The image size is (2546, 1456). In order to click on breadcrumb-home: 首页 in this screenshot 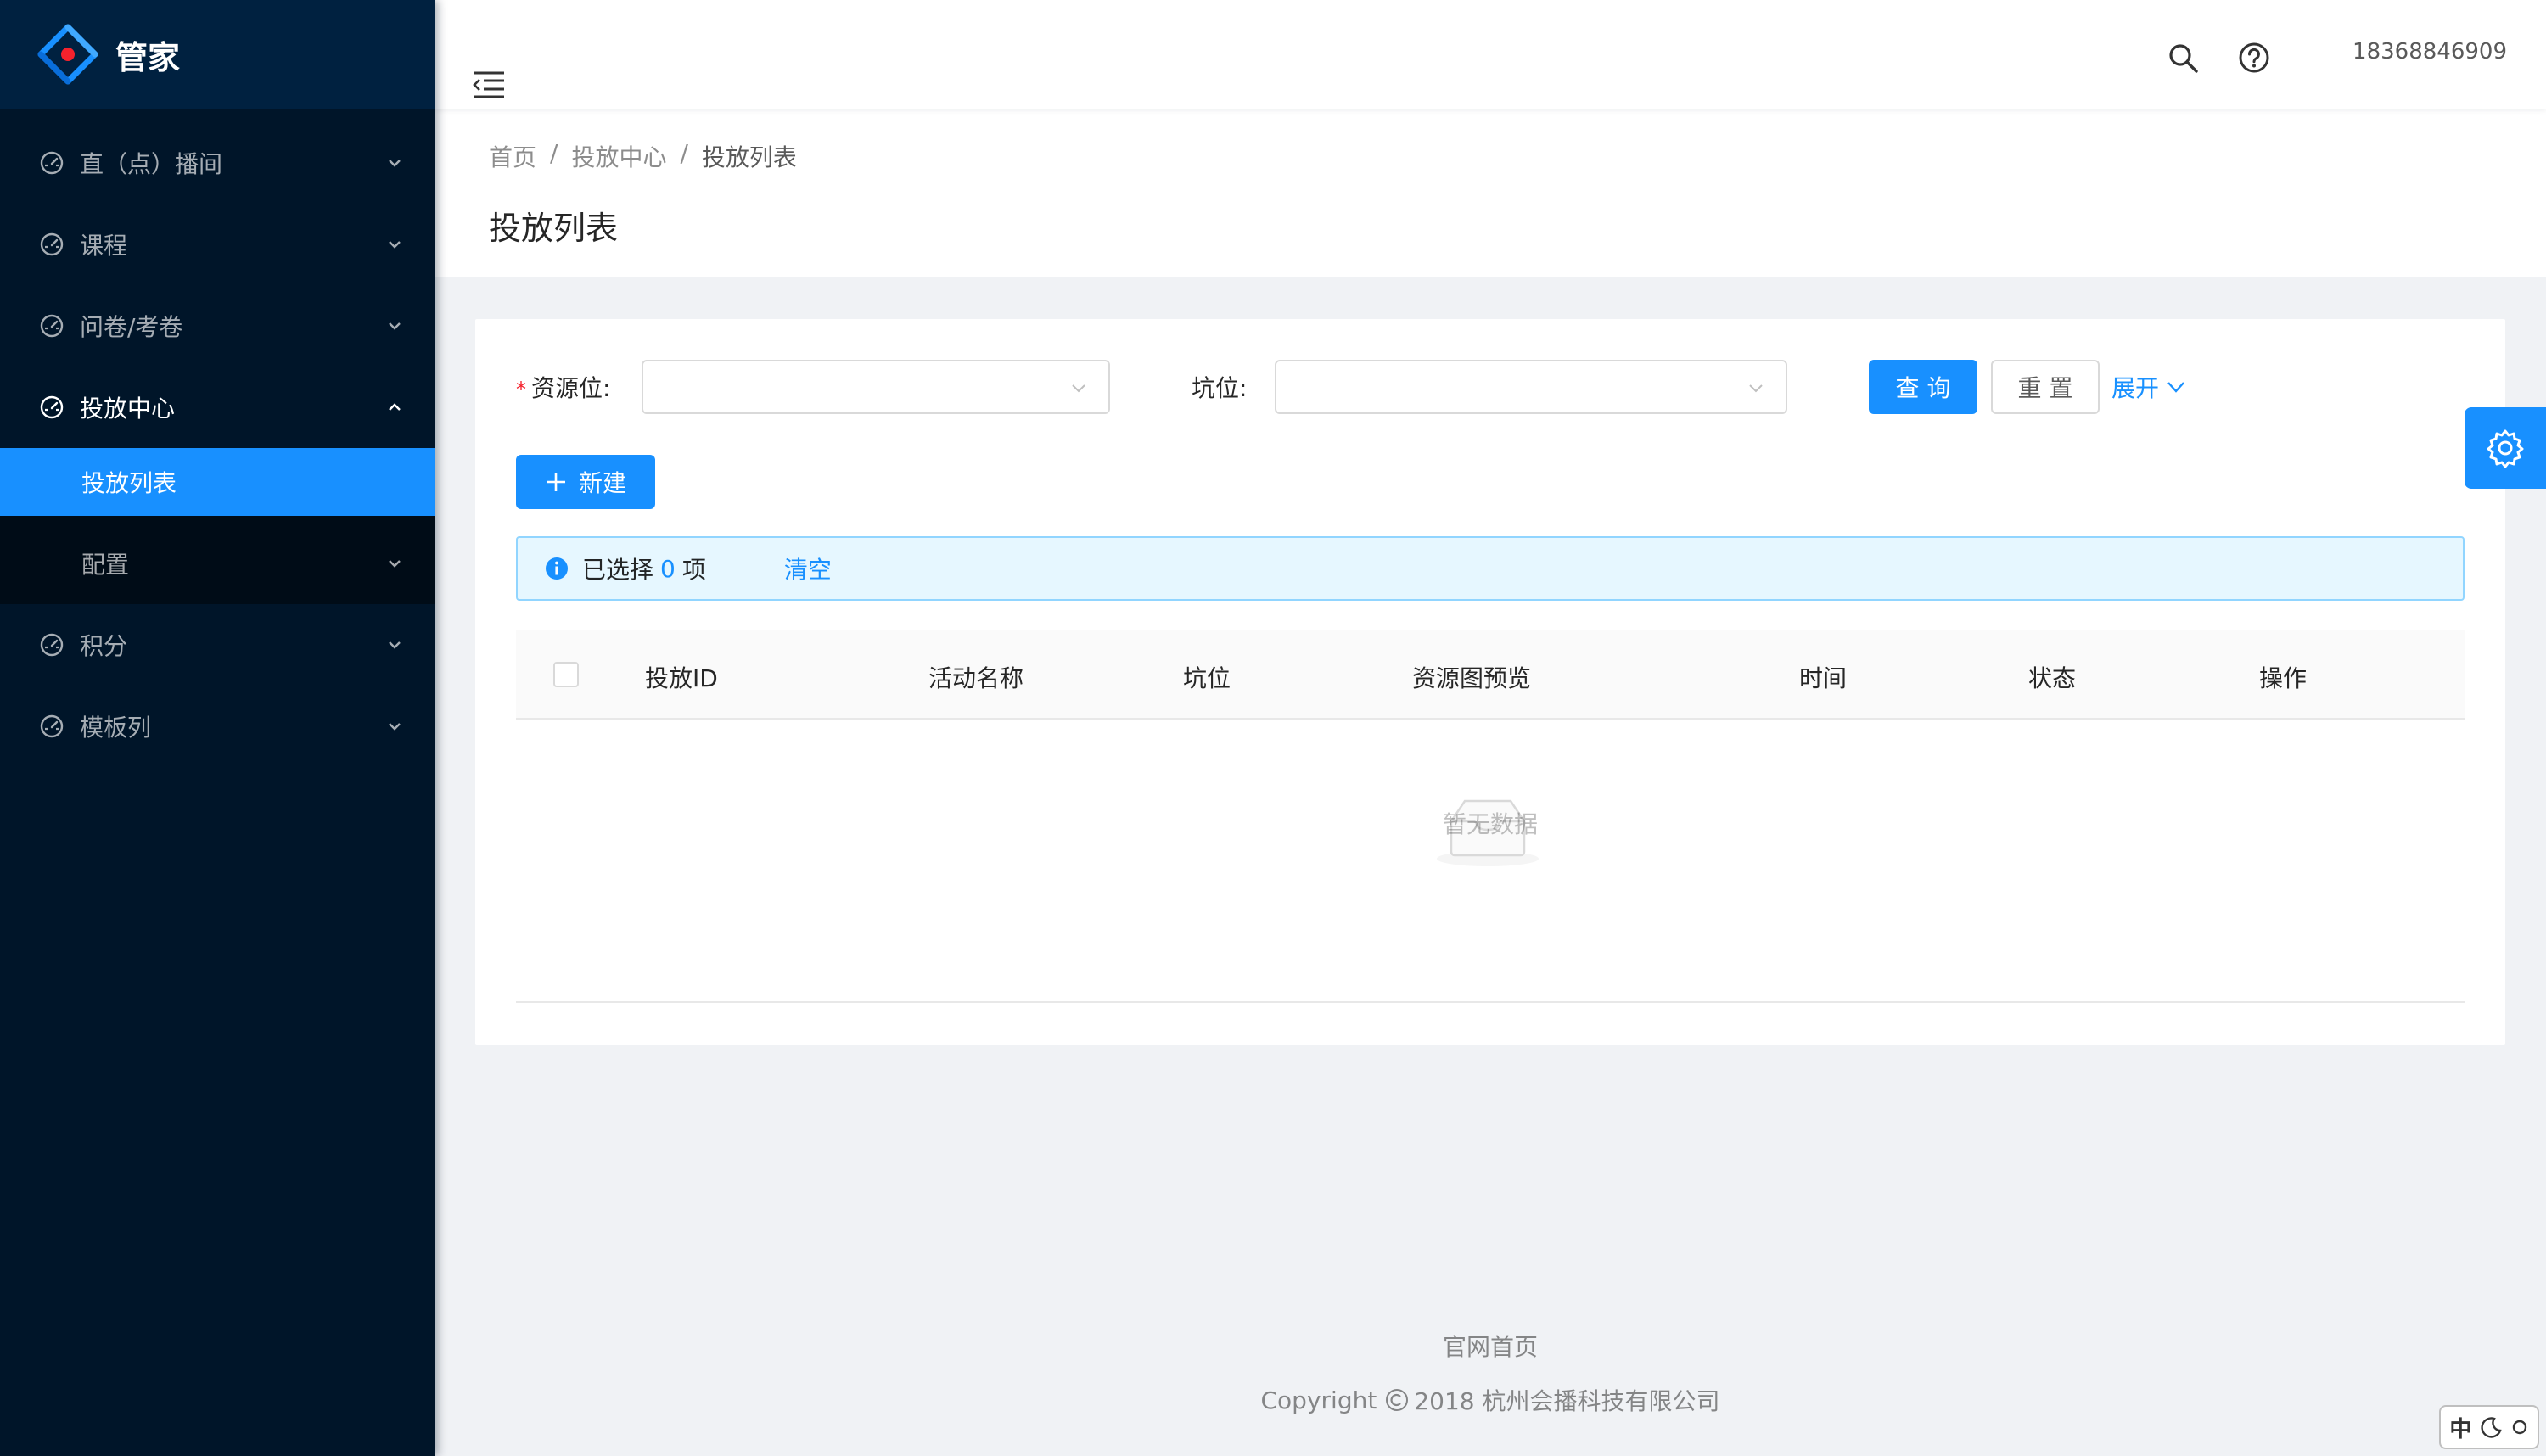, I will do `click(512, 156)`.